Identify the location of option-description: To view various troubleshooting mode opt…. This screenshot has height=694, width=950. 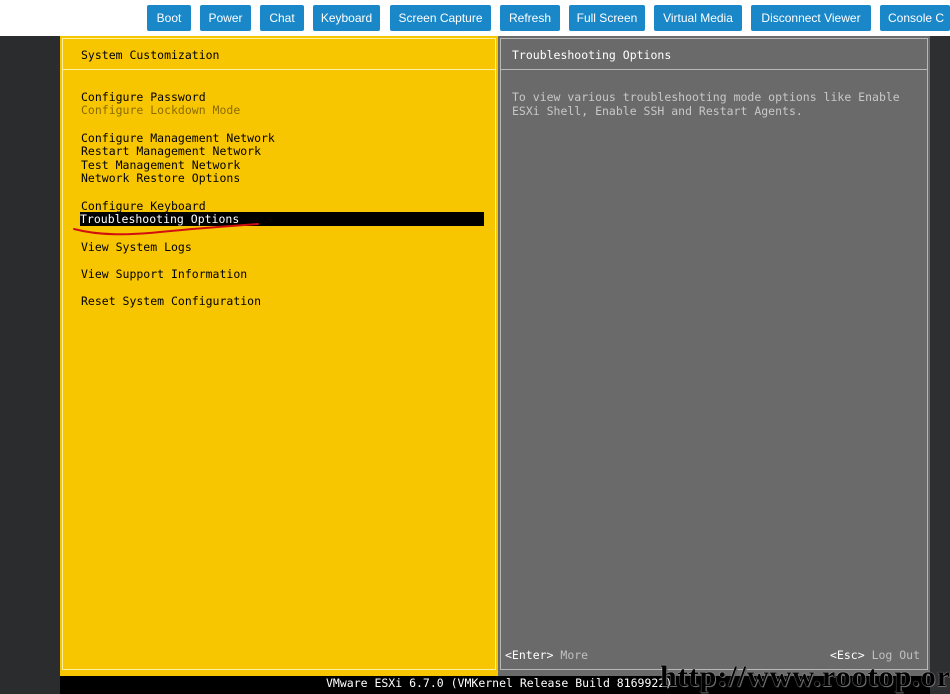
(712, 104).